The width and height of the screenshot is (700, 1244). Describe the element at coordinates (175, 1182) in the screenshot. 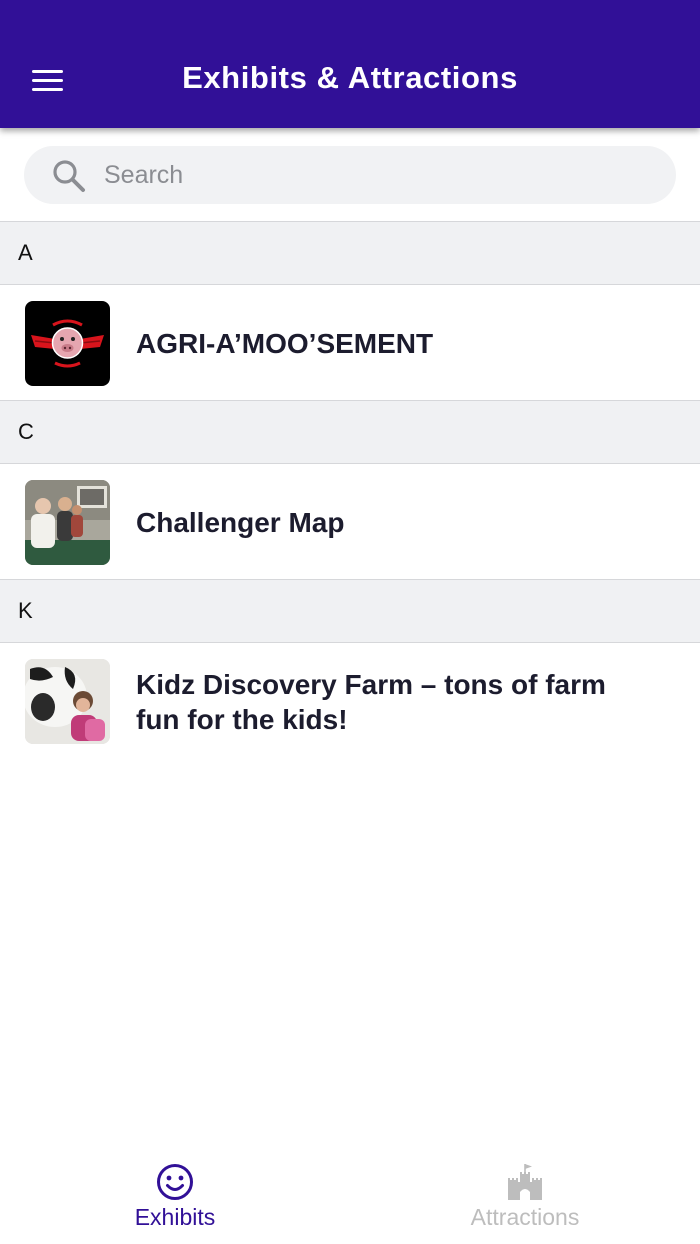

I see `smiley-icon` at that location.